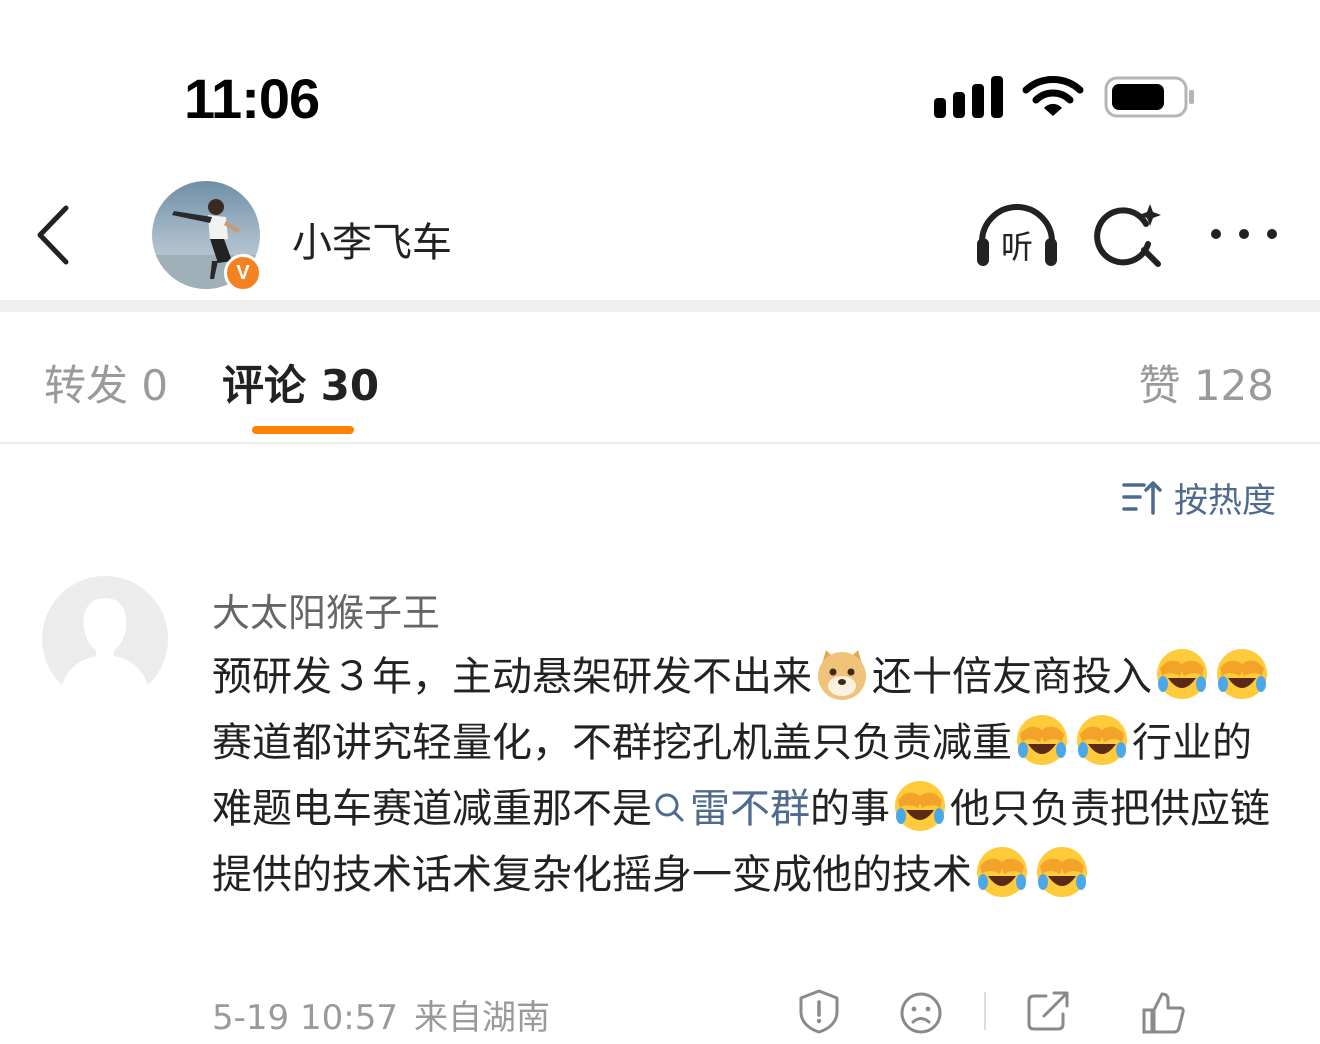  Describe the element at coordinates (1159, 385) in the screenshot. I see `tab-likes-label: 赞` at that location.